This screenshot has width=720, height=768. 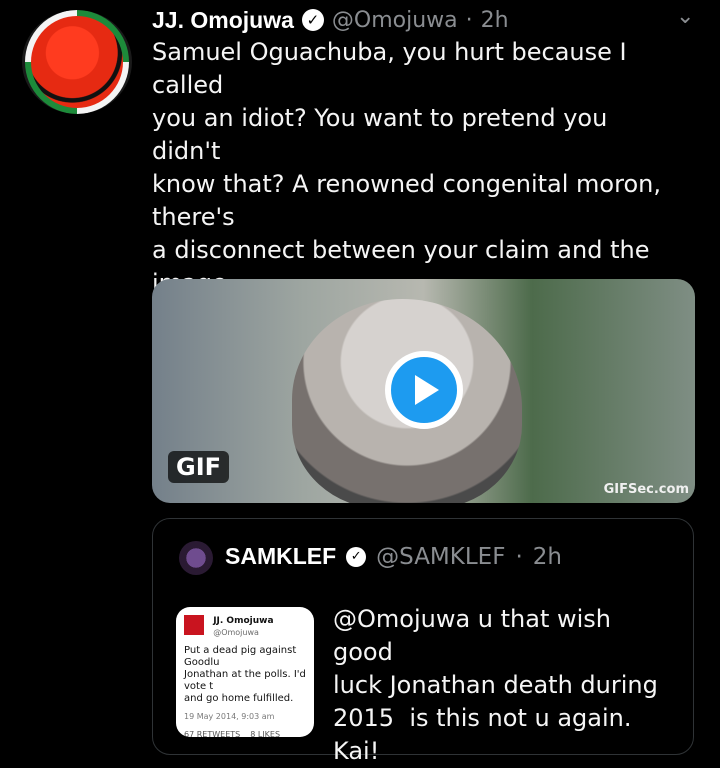 What do you see at coordinates (194, 625) in the screenshot?
I see `thumb-avatar` at bounding box center [194, 625].